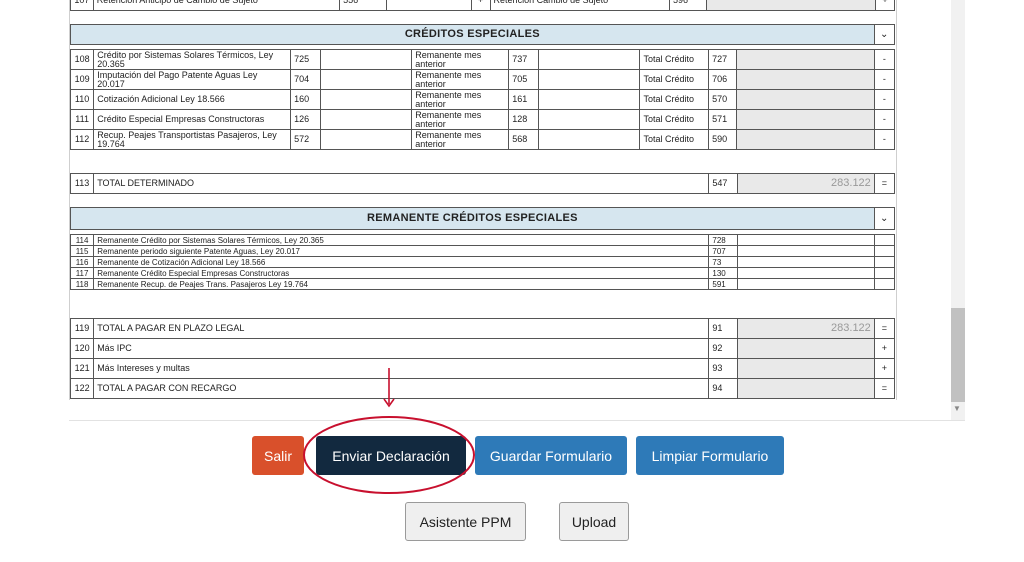 This screenshot has width=1024, height=562. I want to click on red-ellipse-highlight, so click(389, 455).